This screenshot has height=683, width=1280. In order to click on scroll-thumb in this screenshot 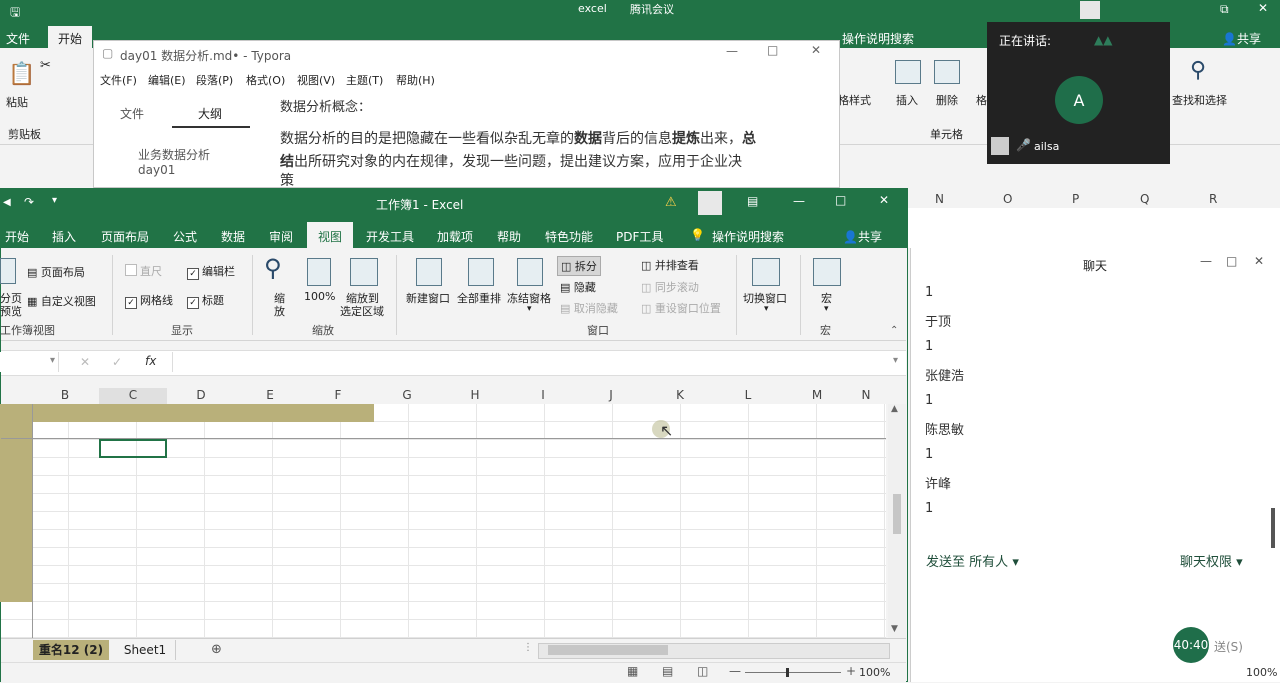, I will do `click(897, 514)`.